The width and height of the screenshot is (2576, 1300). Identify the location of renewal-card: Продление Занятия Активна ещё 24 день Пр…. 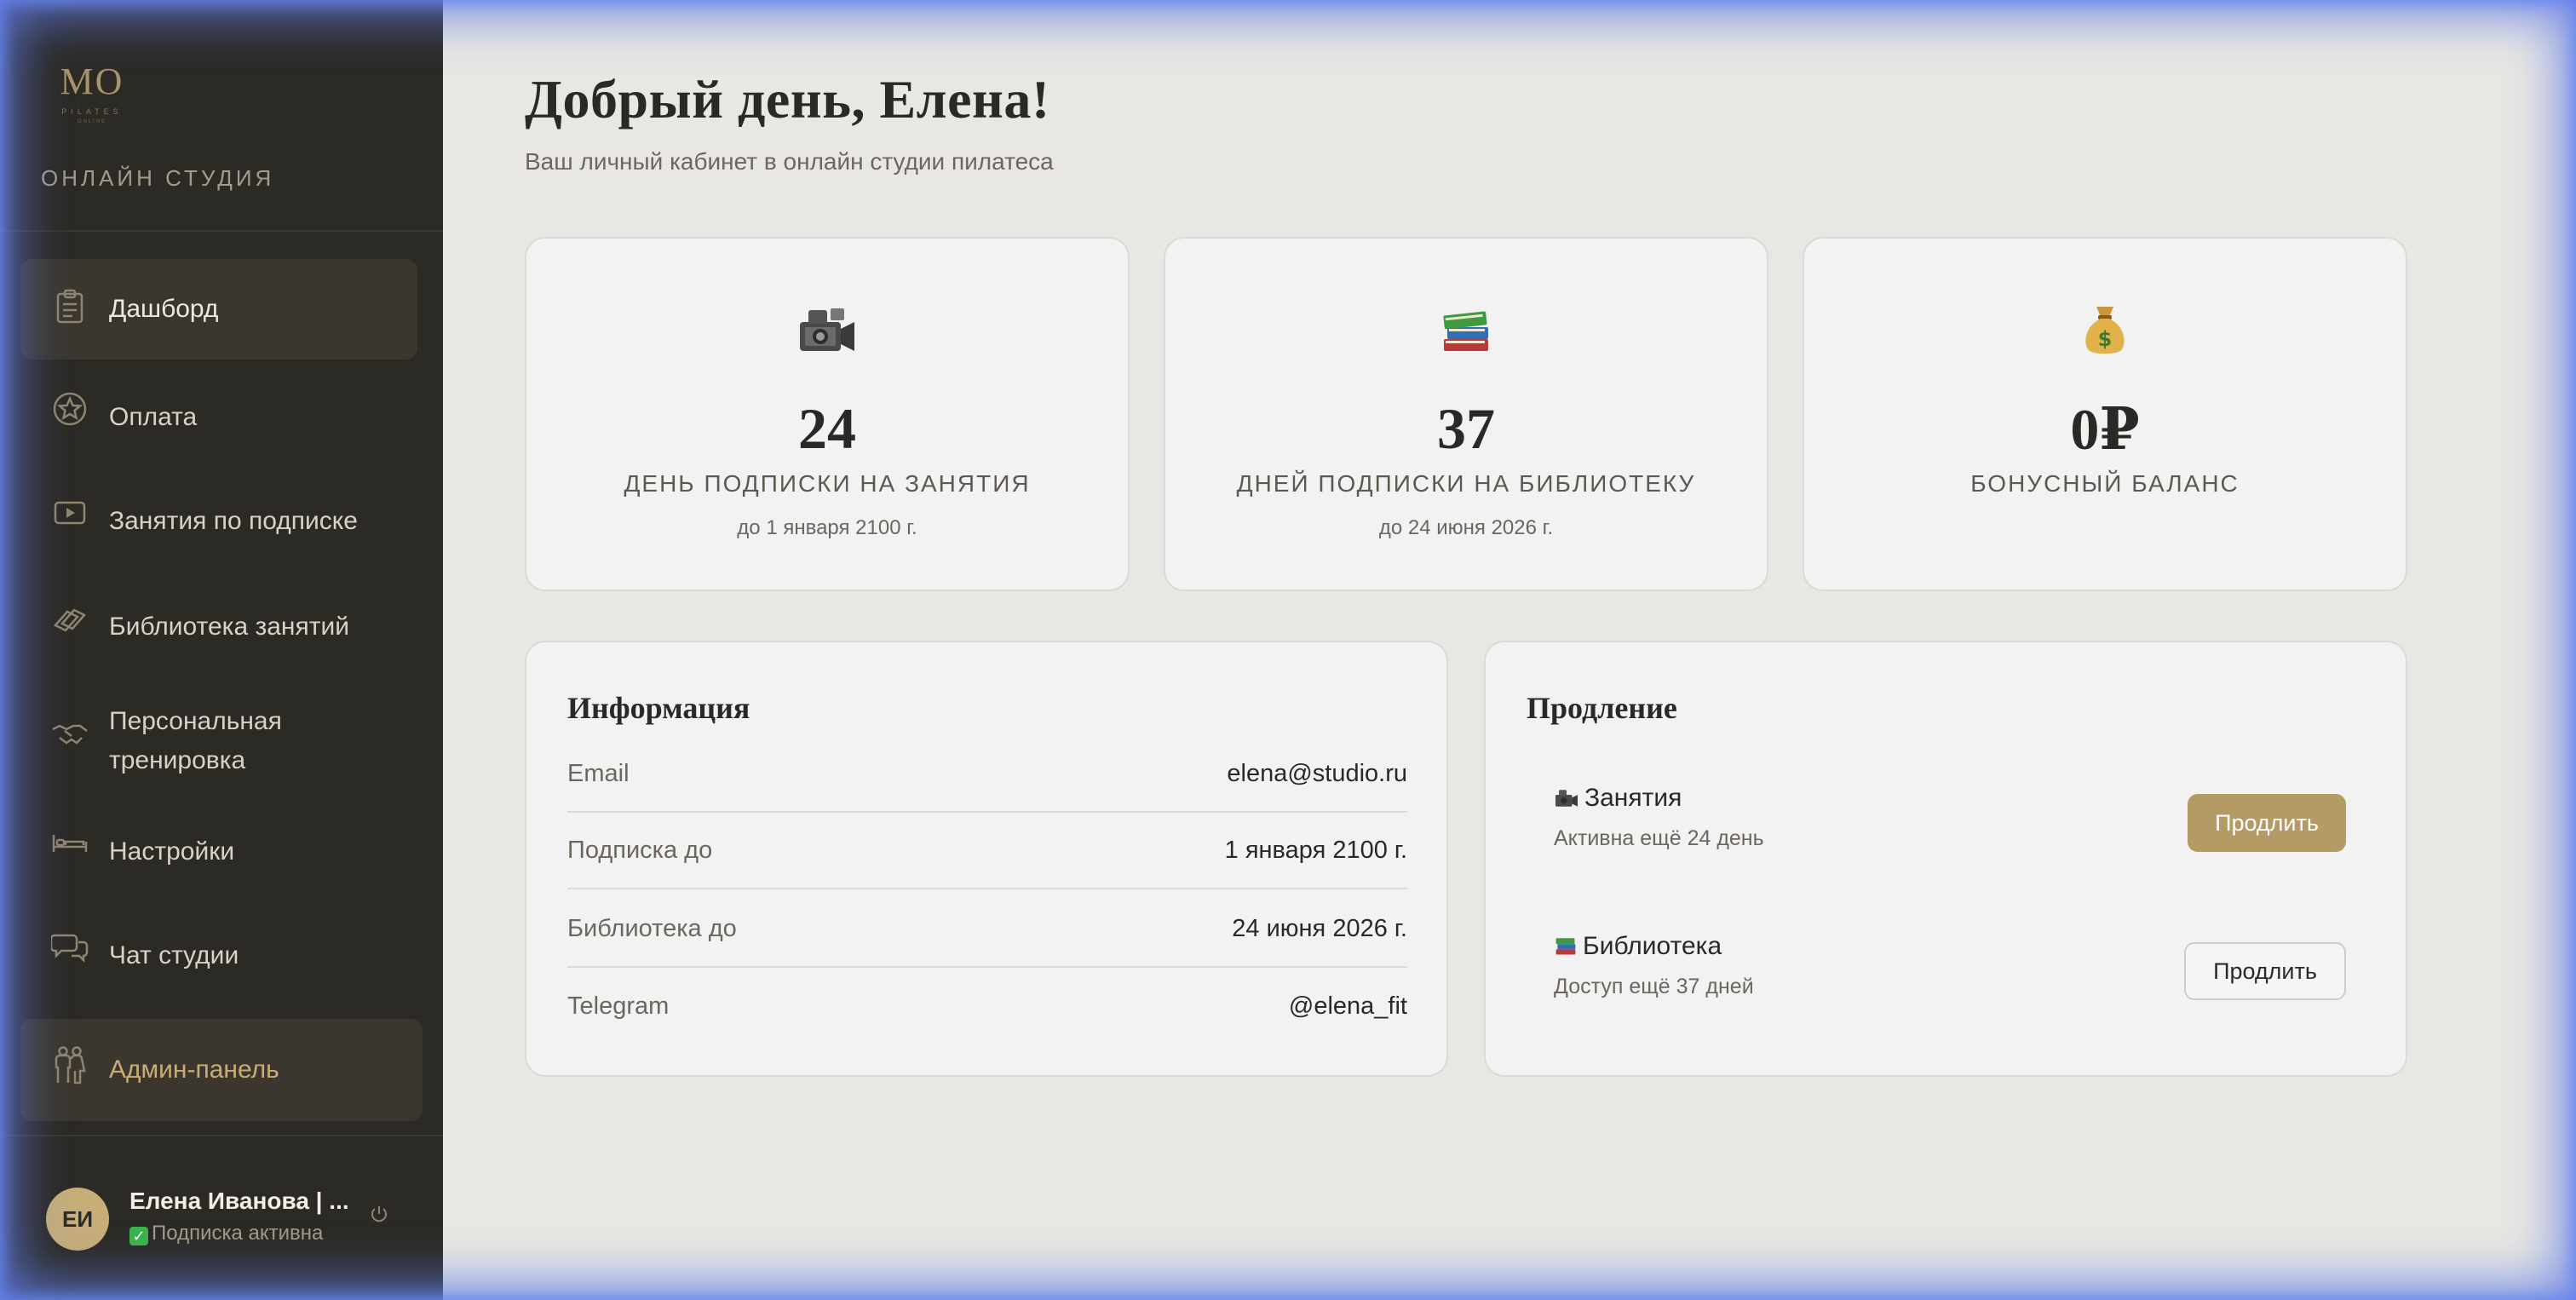
(1945, 859).